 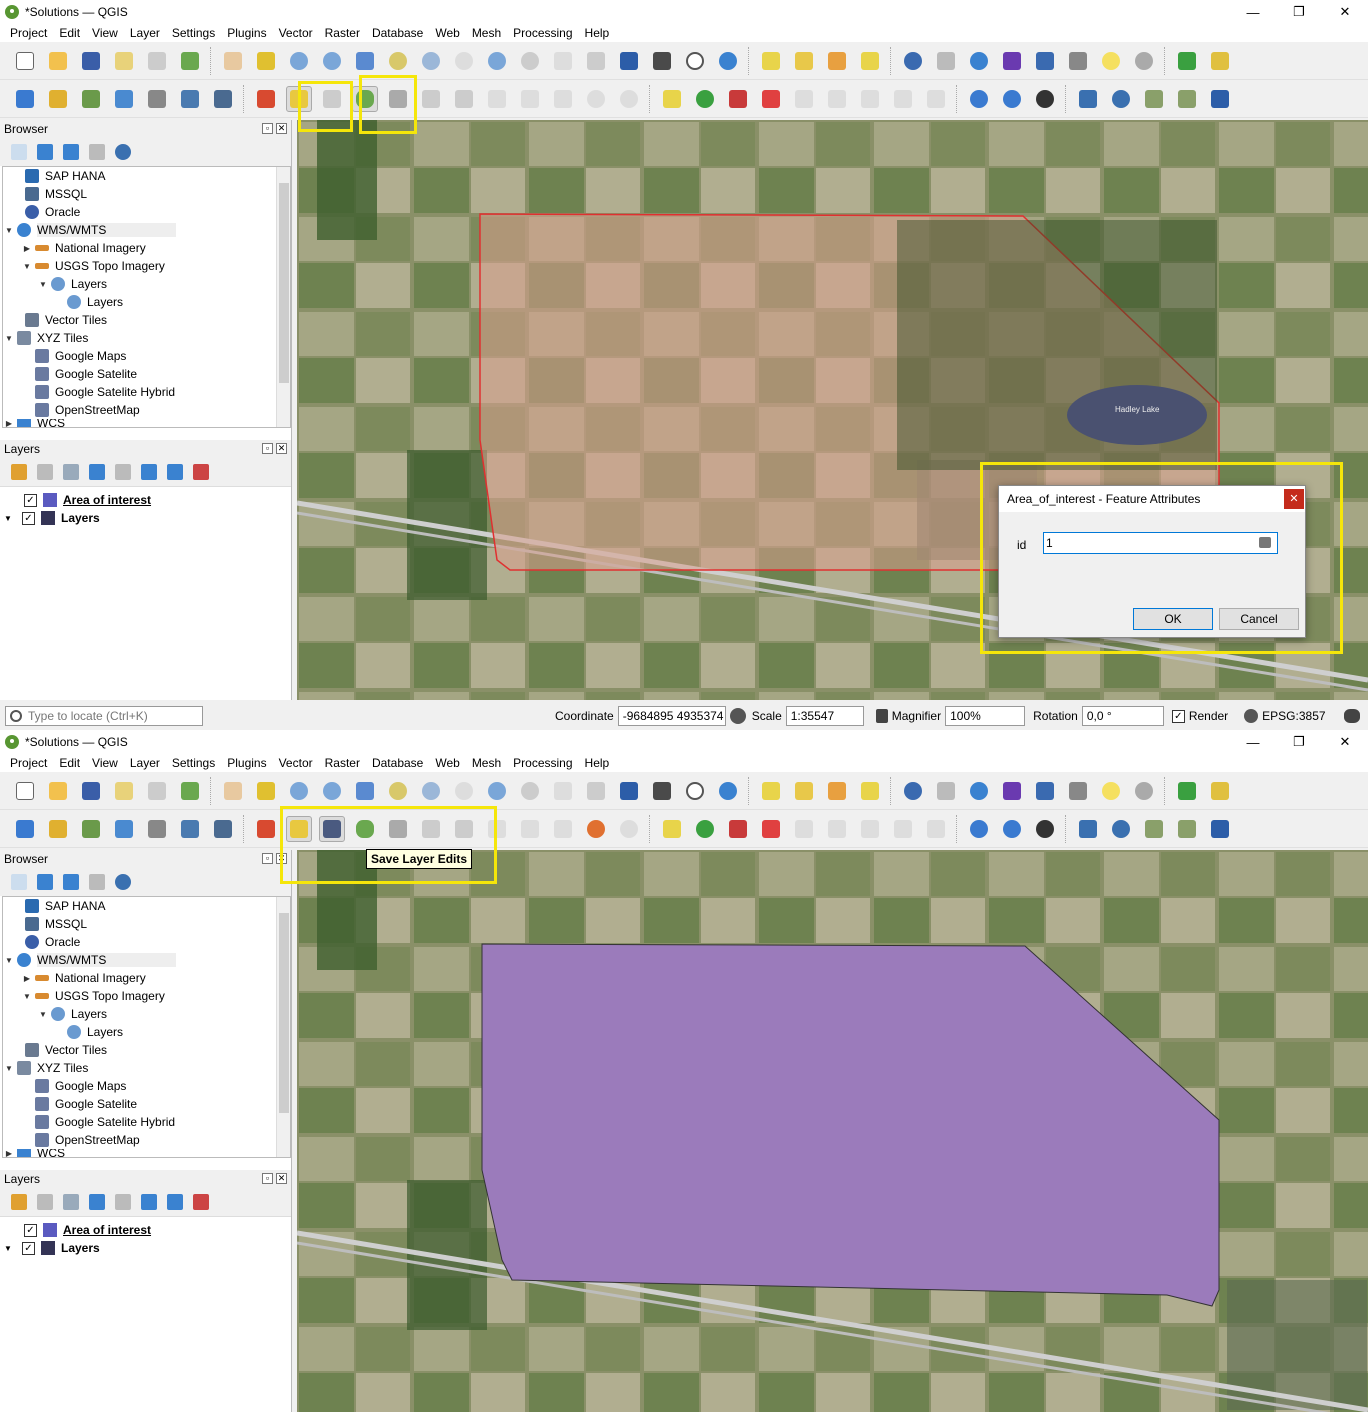 I want to click on browser-item-sap-hana: SAP HANA, so click(x=146, y=906).